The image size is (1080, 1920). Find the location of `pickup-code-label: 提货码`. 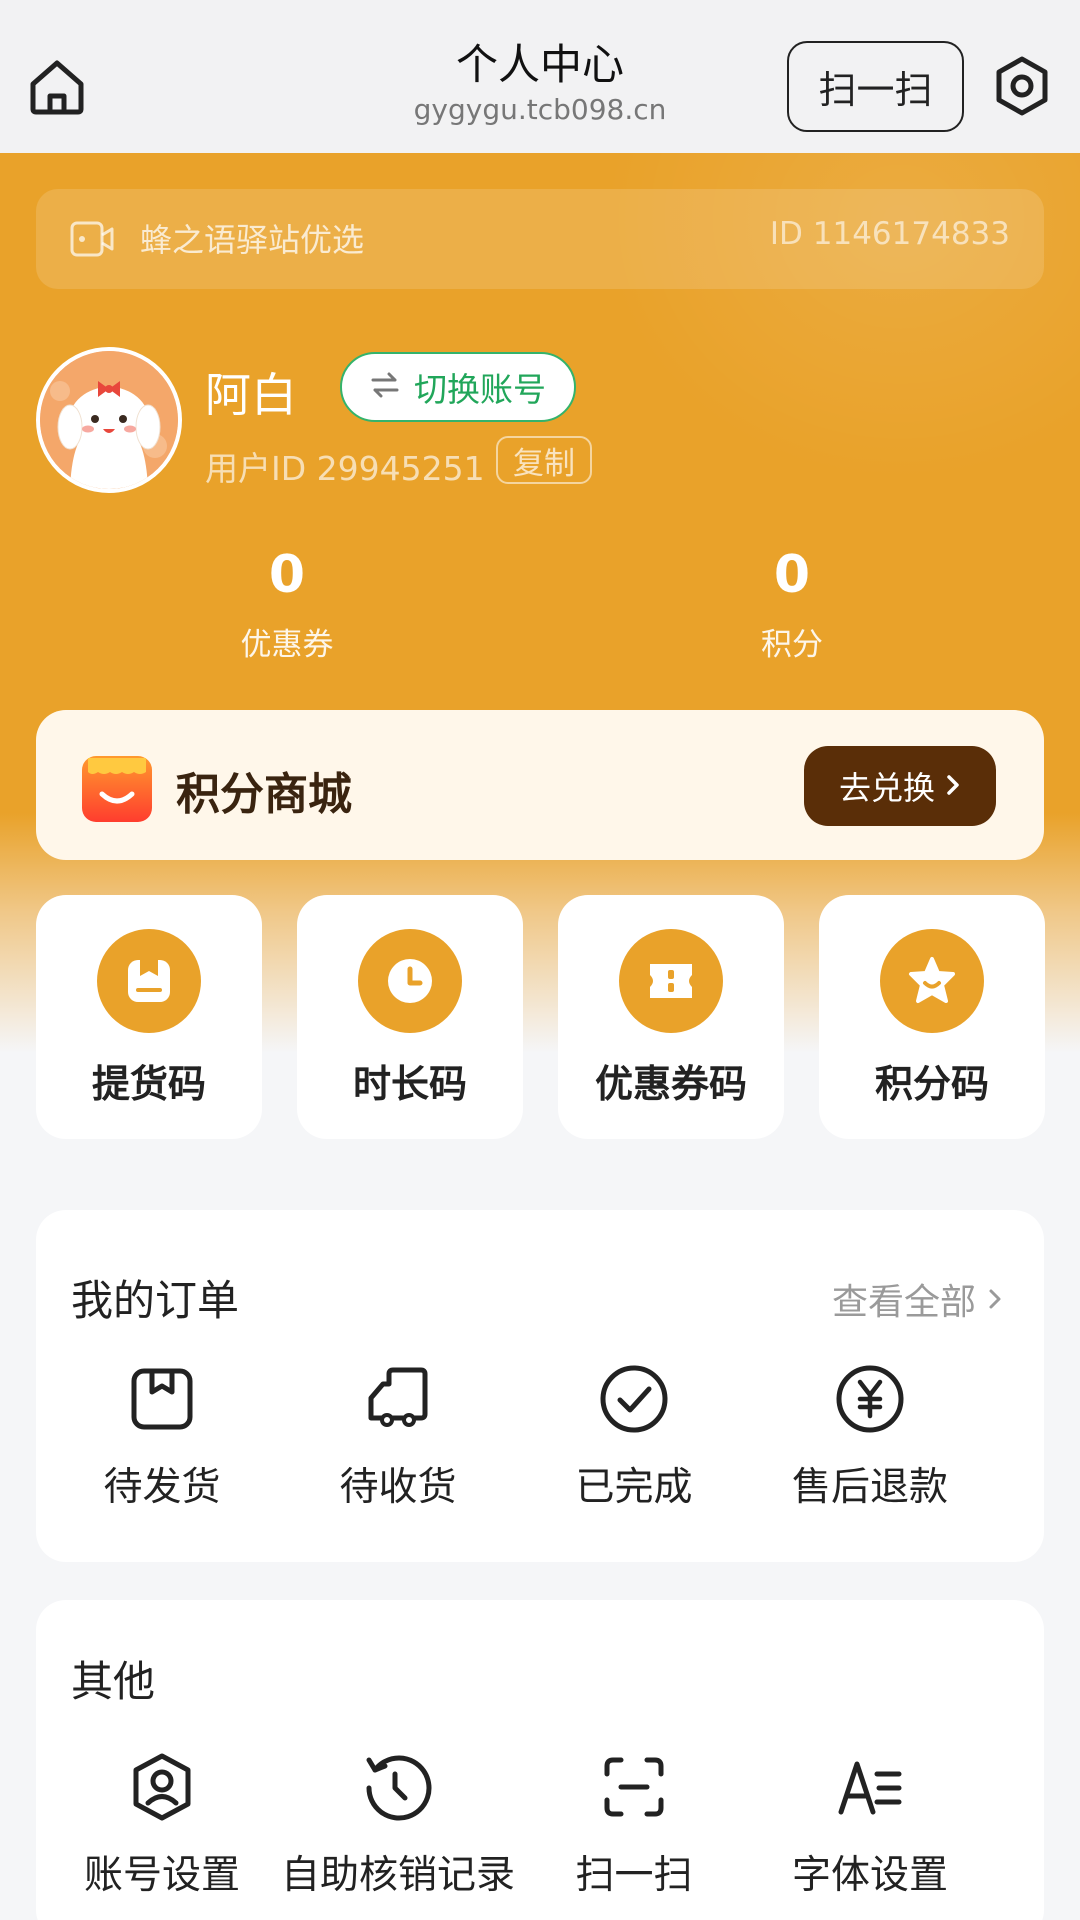

pickup-code-label: 提货码 is located at coordinates (148, 1084).